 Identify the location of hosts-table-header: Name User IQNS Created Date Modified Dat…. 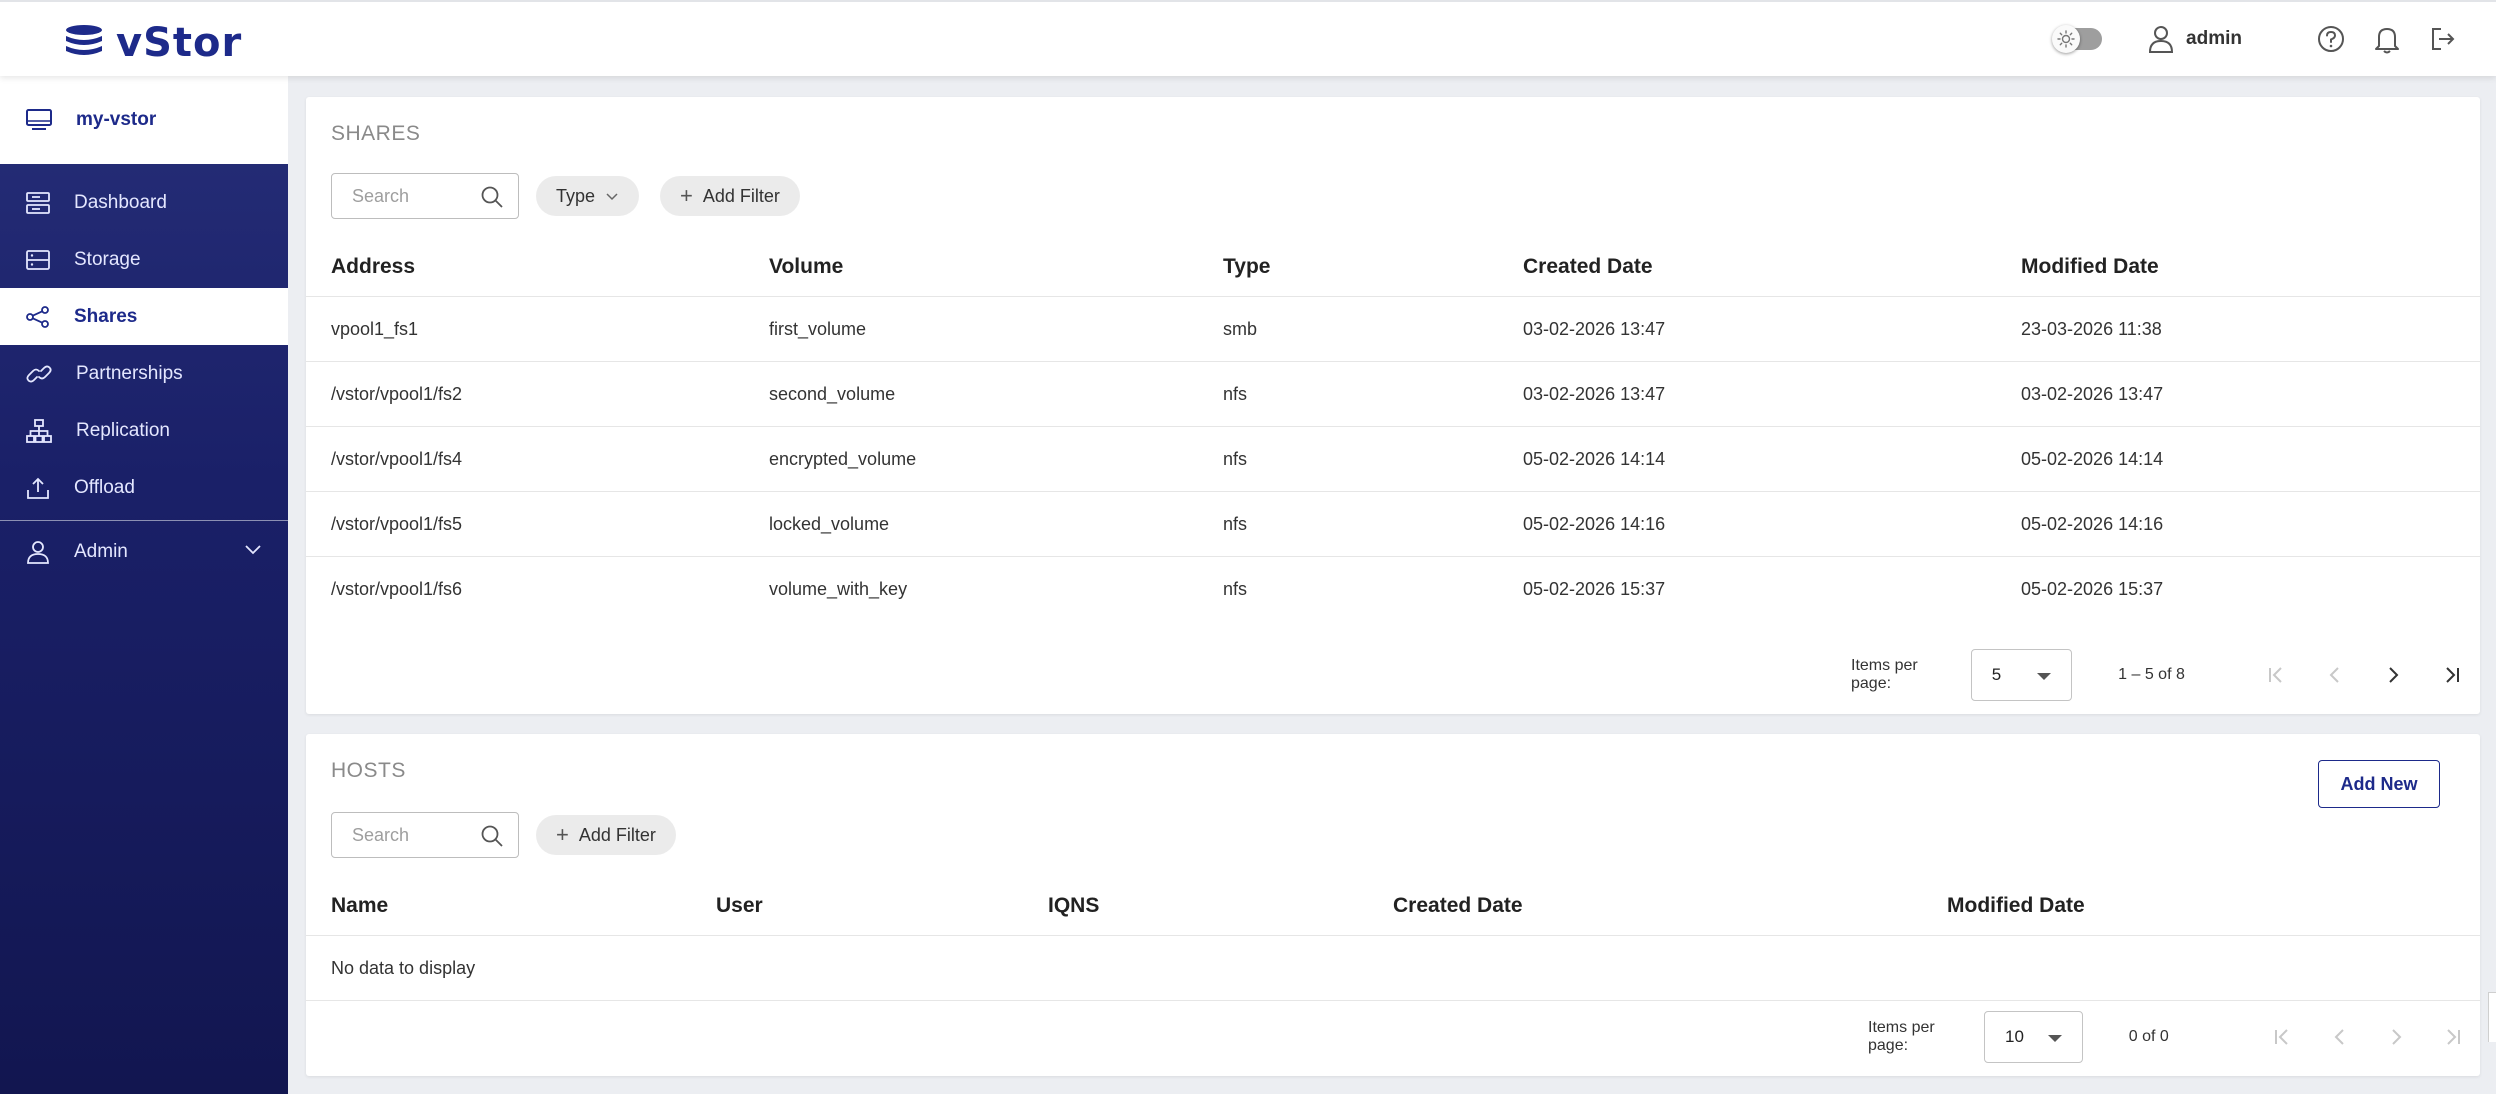
(1393, 905).